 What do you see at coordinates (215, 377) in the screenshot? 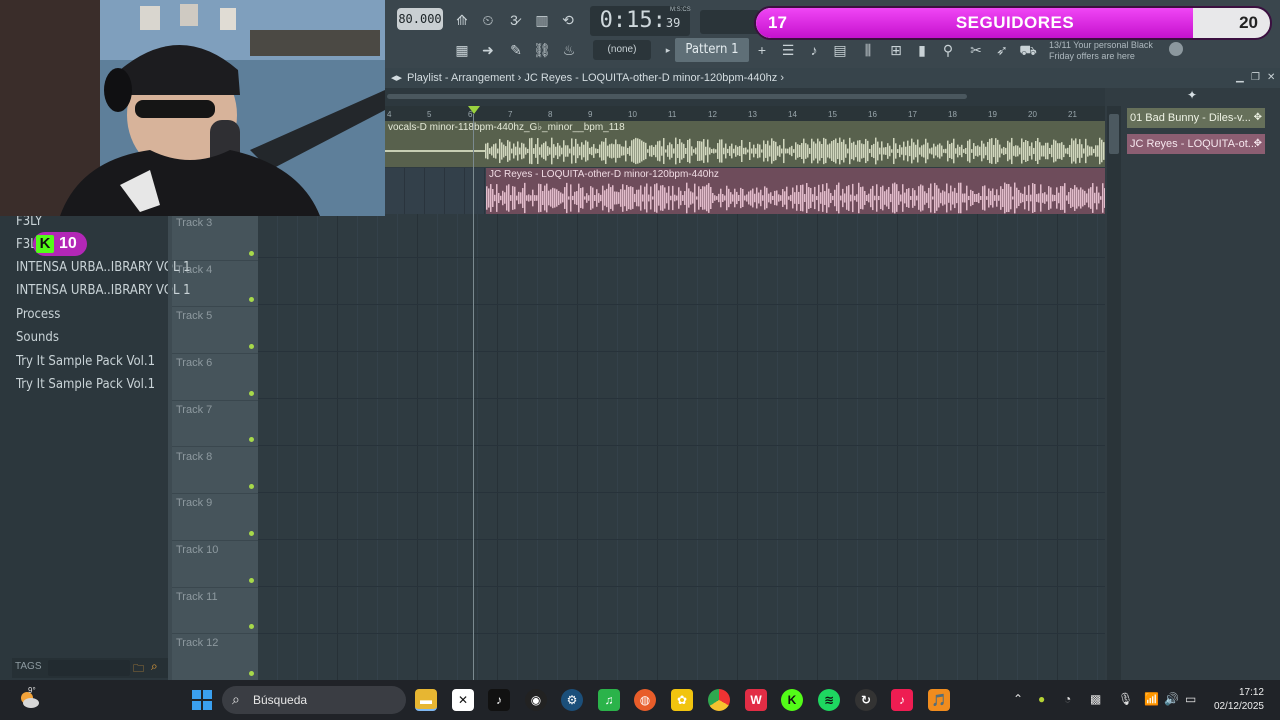
I see `track-header: Track 6` at bounding box center [215, 377].